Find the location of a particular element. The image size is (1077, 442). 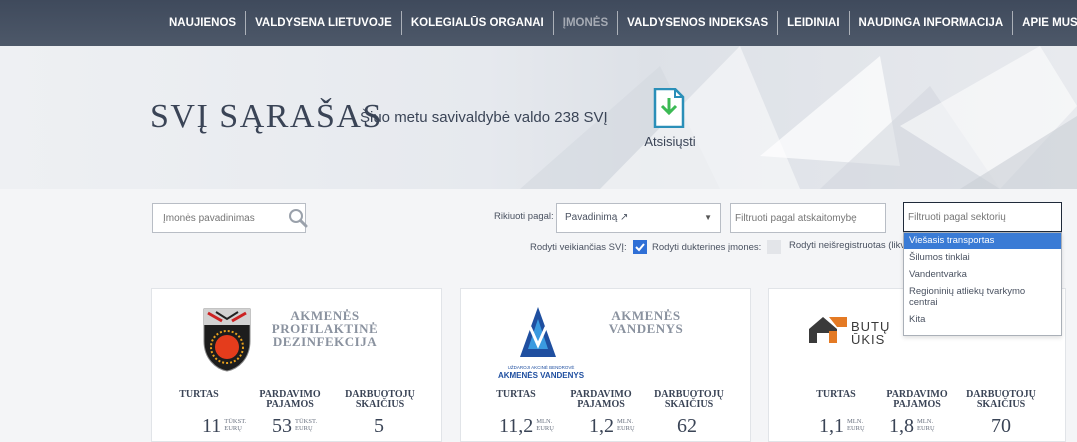

sort-label: Rikiuoti pagal: is located at coordinates (524, 216).